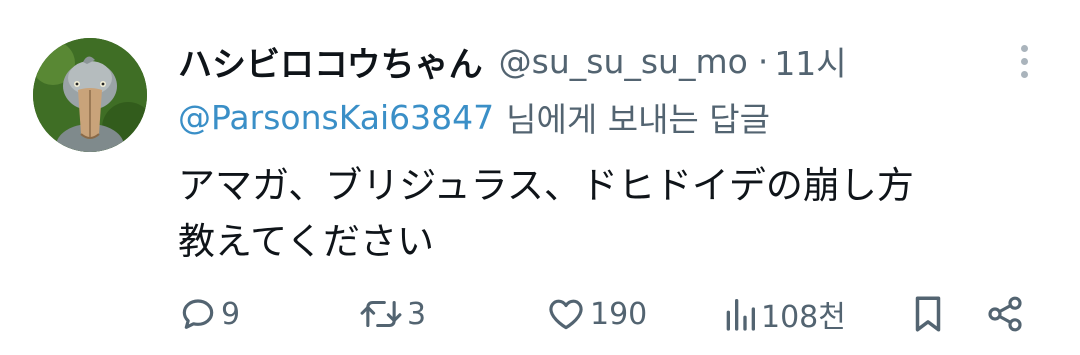 This screenshot has width=1080, height=355. What do you see at coordinates (330, 61) in the screenshot?
I see `display-name: ハシビロコウちゃん` at bounding box center [330, 61].